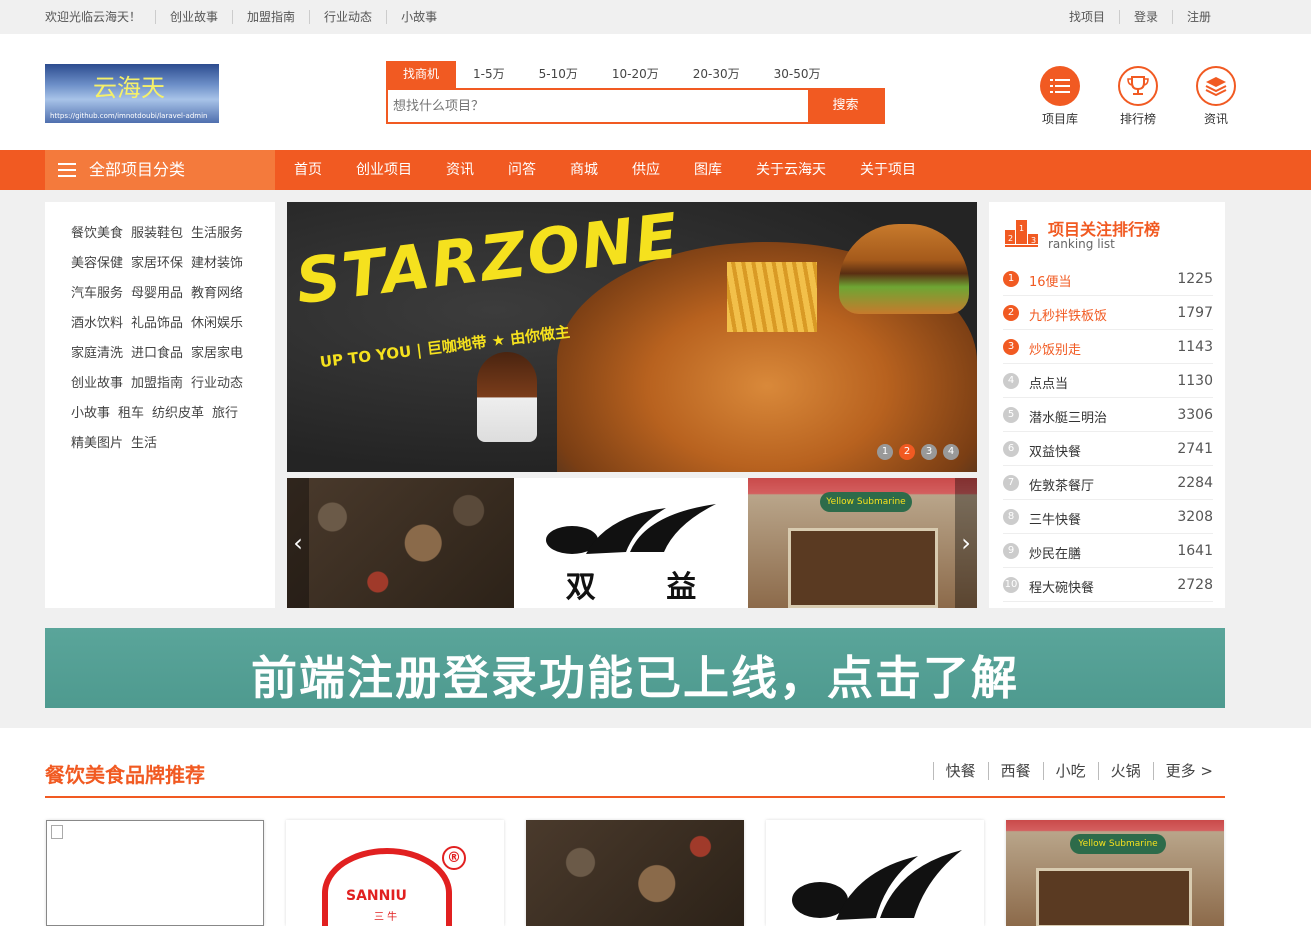 The width and height of the screenshot is (1311, 926). What do you see at coordinates (1055, 552) in the screenshot?
I see `rank-name: 炒民在膳` at bounding box center [1055, 552].